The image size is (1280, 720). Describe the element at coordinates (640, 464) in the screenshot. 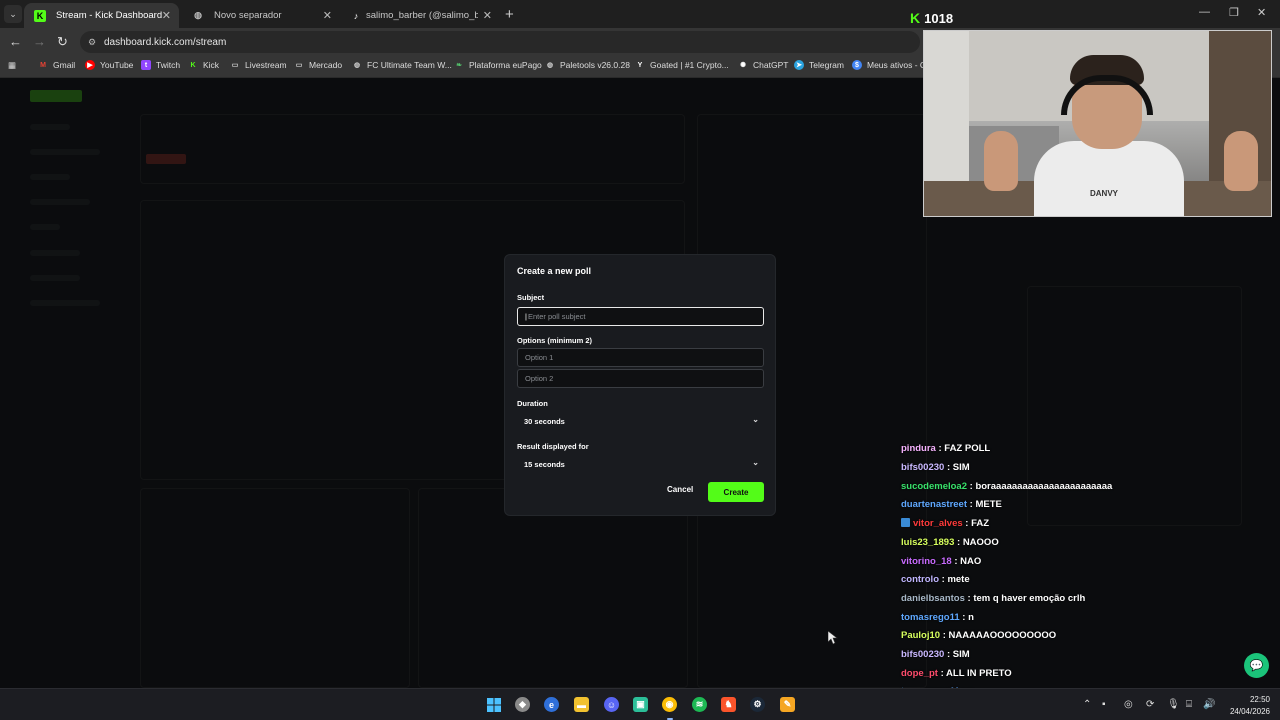

I see `result-display-select: 15 seconds ⌄` at that location.